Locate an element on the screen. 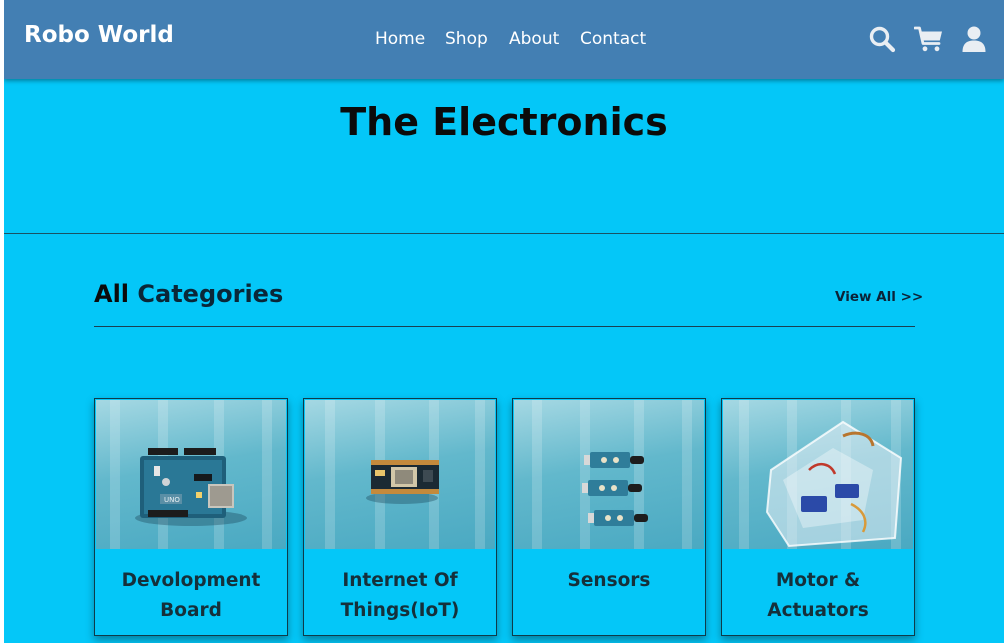 The height and width of the screenshot is (643, 1008). svg-text: UNO is located at coordinates (172, 500).